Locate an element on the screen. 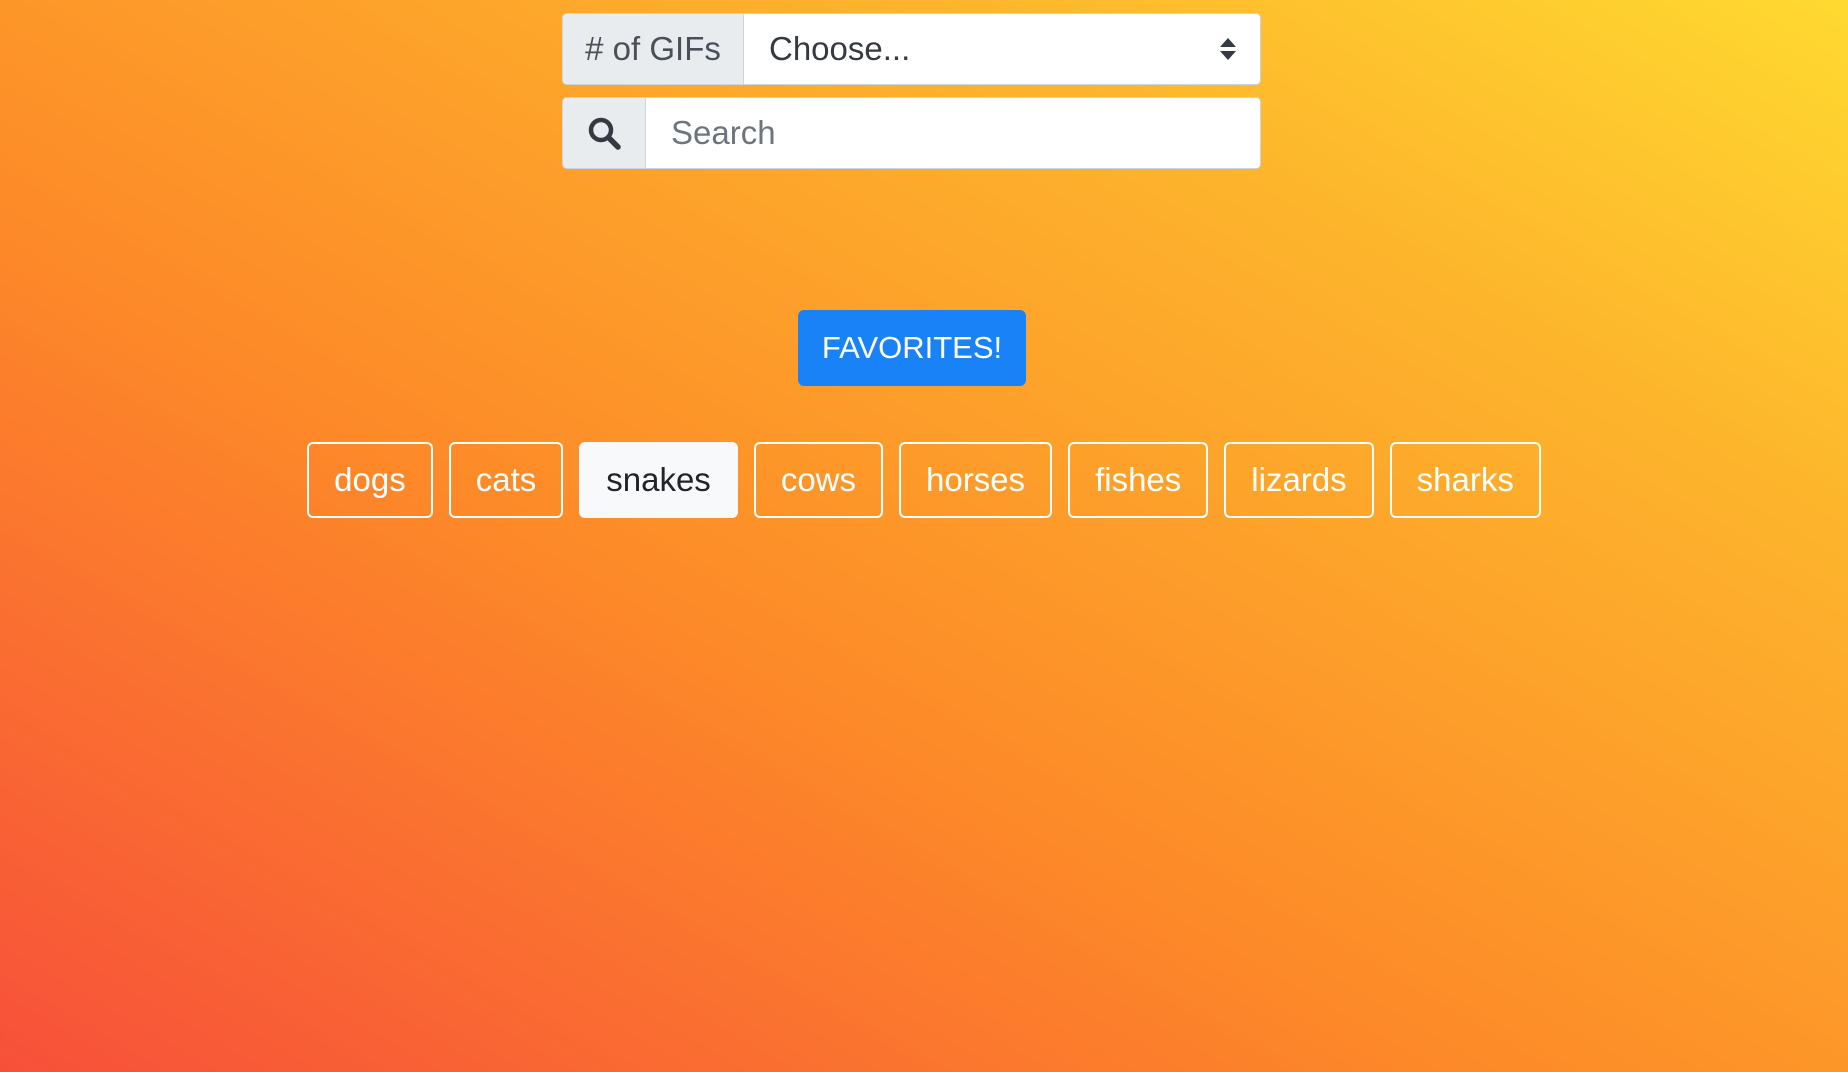 The height and width of the screenshot is (1072, 1848). tag-button-dogs: dogs is located at coordinates (370, 480).